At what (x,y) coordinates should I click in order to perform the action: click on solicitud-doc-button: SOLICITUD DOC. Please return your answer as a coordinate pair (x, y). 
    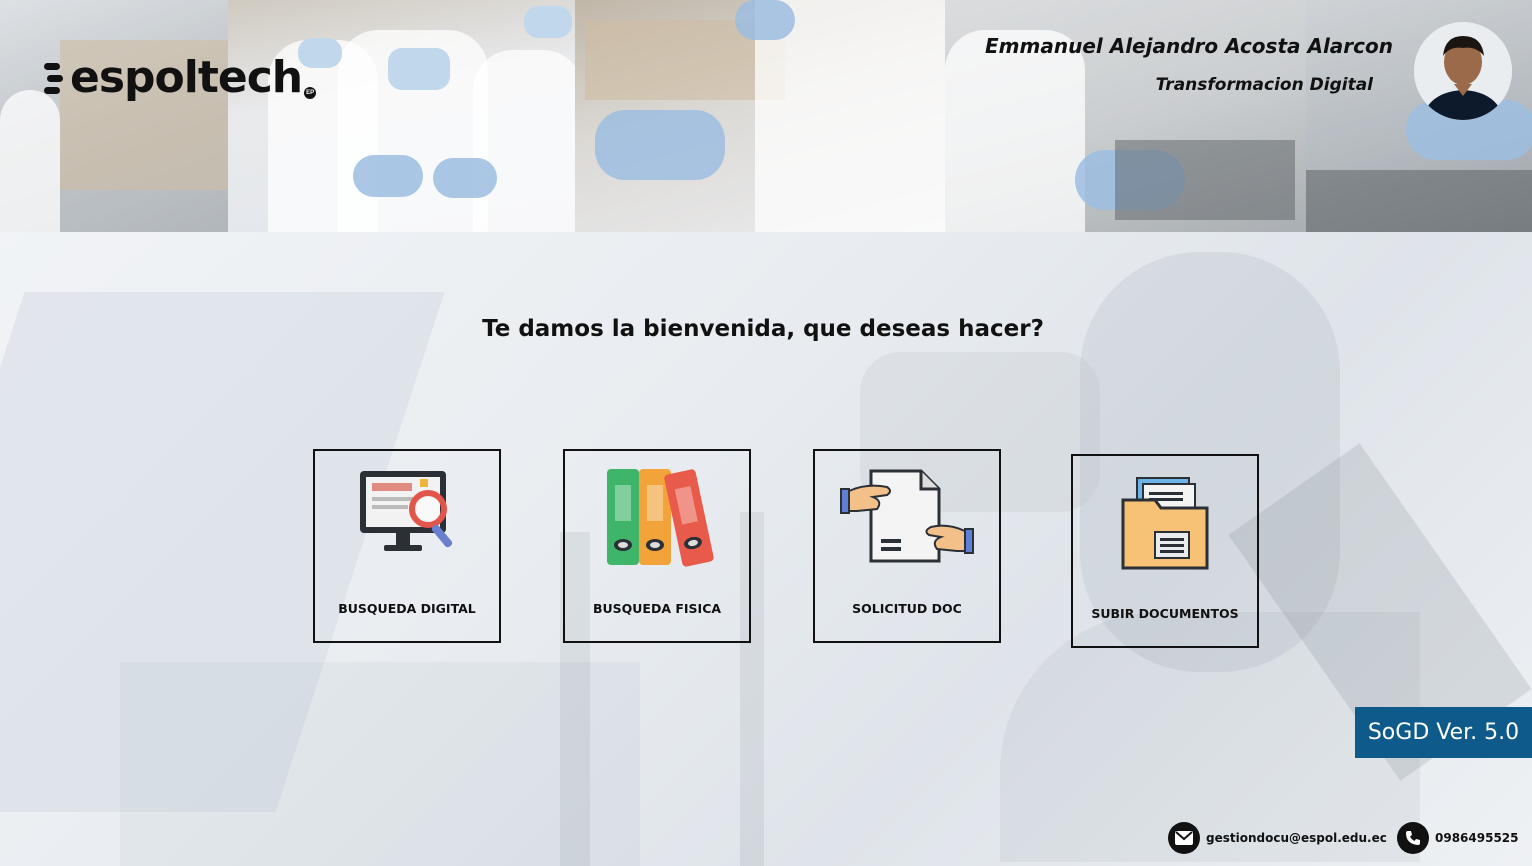
    Looking at the image, I should click on (907, 546).